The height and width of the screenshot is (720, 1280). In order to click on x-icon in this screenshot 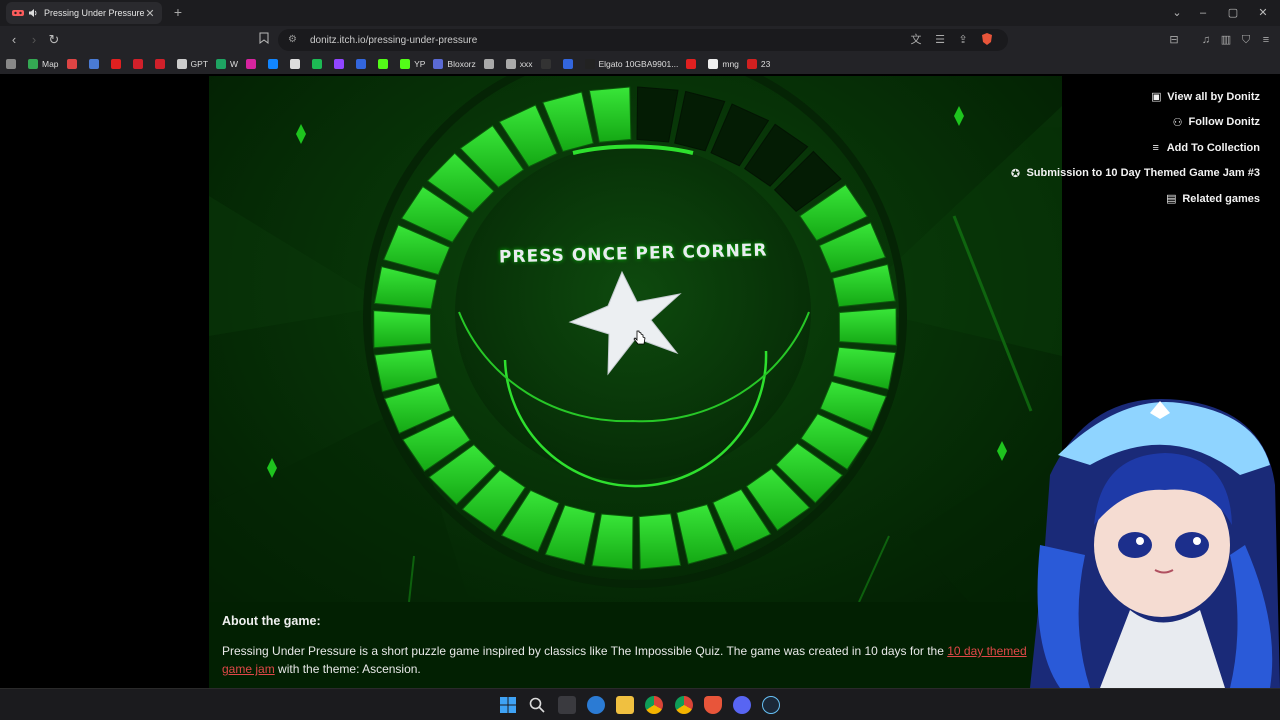, I will do `click(295, 64)`.